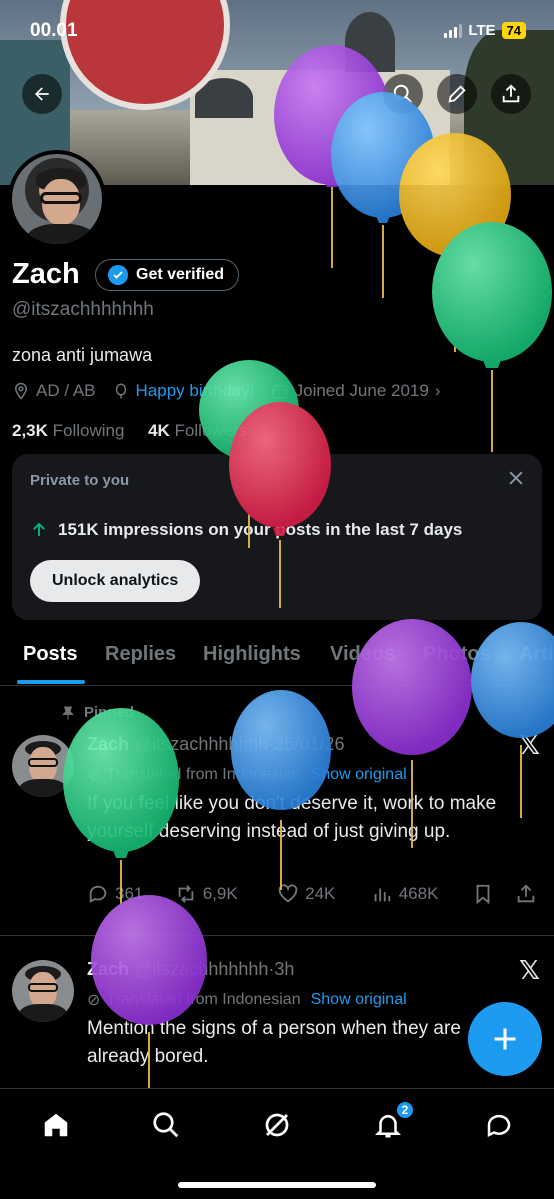  Describe the element at coordinates (118, 275) in the screenshot. I see `verified-badge-icon` at that location.